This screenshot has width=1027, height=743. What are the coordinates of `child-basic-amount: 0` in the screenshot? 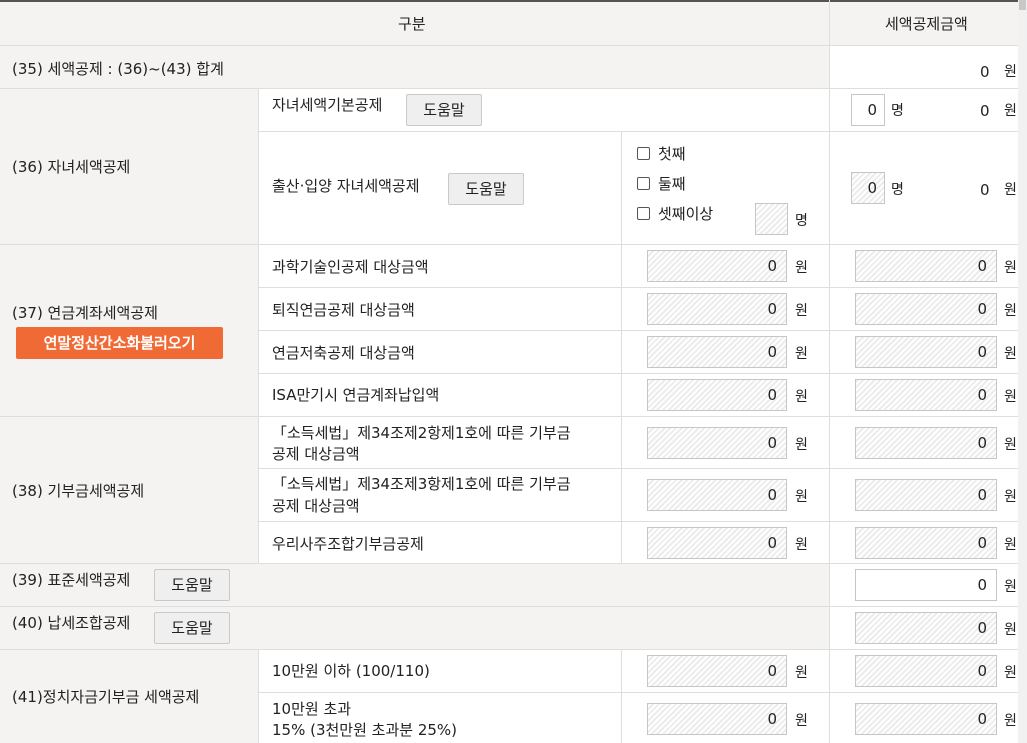 It's located at (985, 111).